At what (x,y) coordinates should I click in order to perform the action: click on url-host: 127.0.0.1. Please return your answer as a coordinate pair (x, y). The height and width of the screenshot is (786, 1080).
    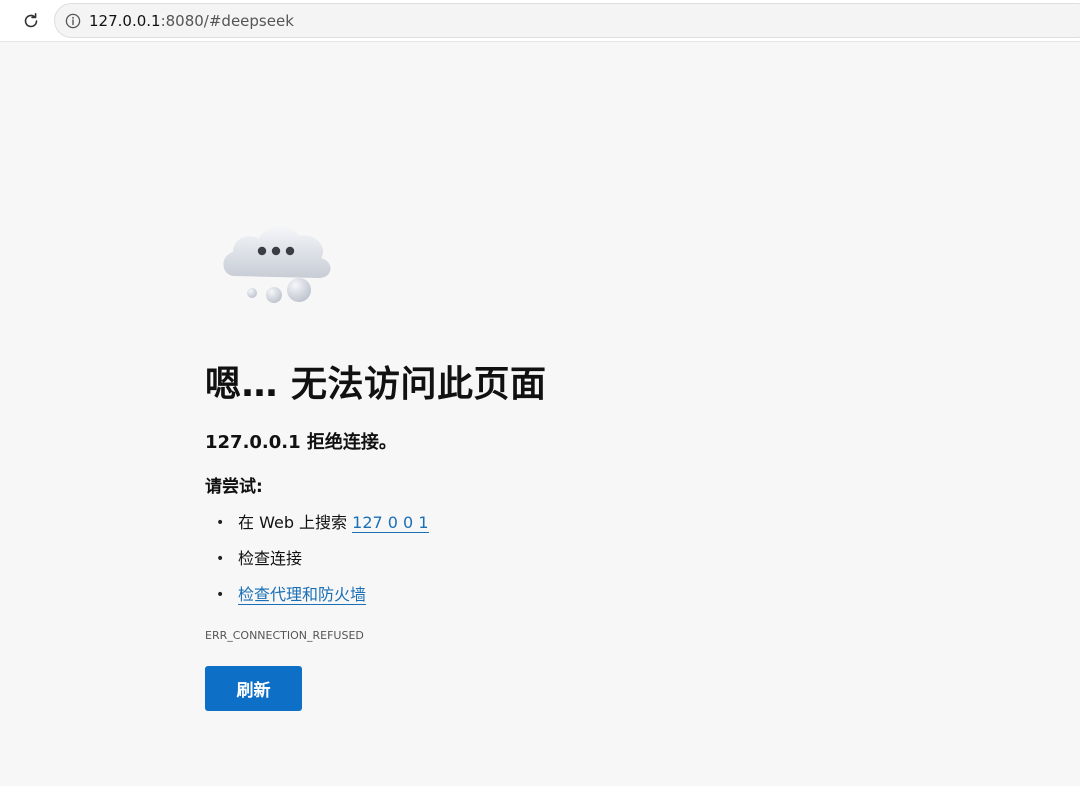
    Looking at the image, I should click on (125, 21).